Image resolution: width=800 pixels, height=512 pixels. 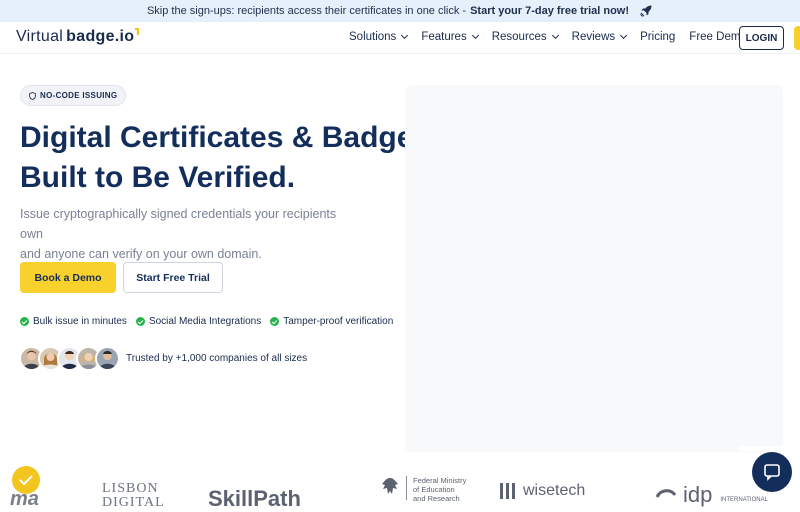 What do you see at coordinates (666, 493) in the screenshot?
I see `idp-mark-icon` at bounding box center [666, 493].